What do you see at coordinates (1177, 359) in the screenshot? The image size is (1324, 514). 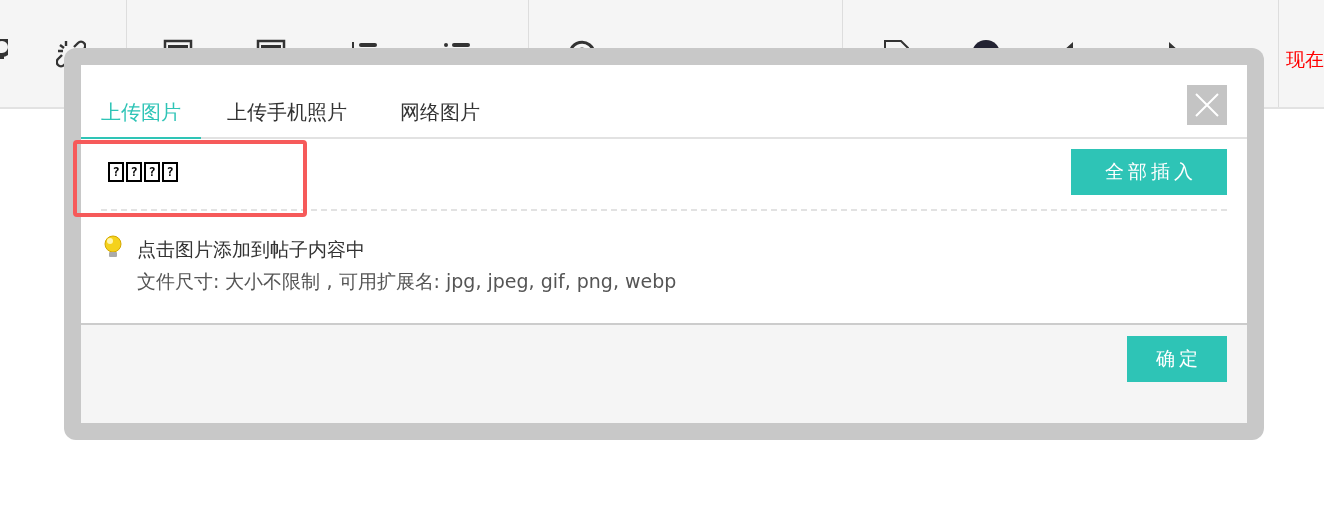 I see `confirm-button: 确定` at bounding box center [1177, 359].